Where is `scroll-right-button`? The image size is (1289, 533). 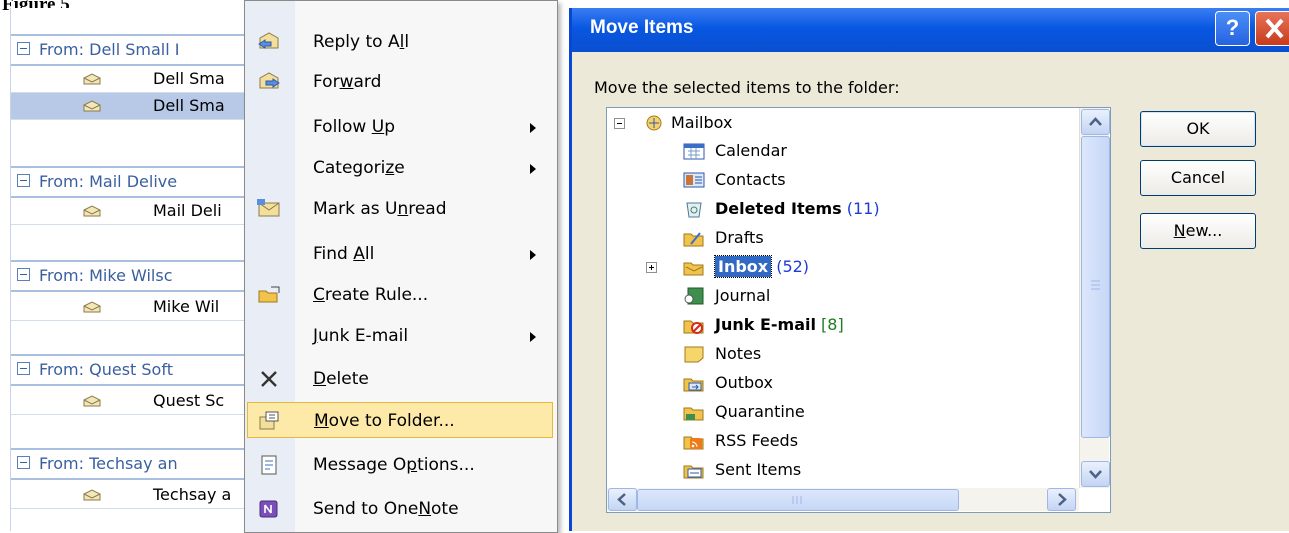 scroll-right-button is located at coordinates (1061, 499).